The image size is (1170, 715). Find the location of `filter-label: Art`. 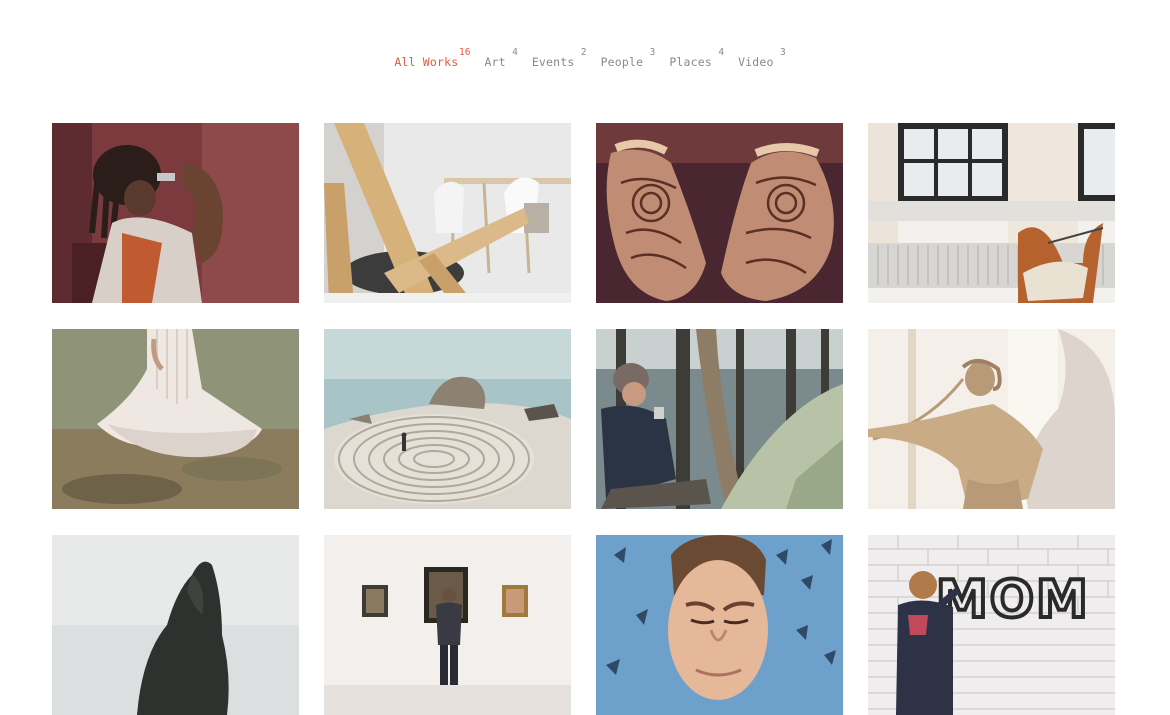

filter-label: Art is located at coordinates (495, 62).